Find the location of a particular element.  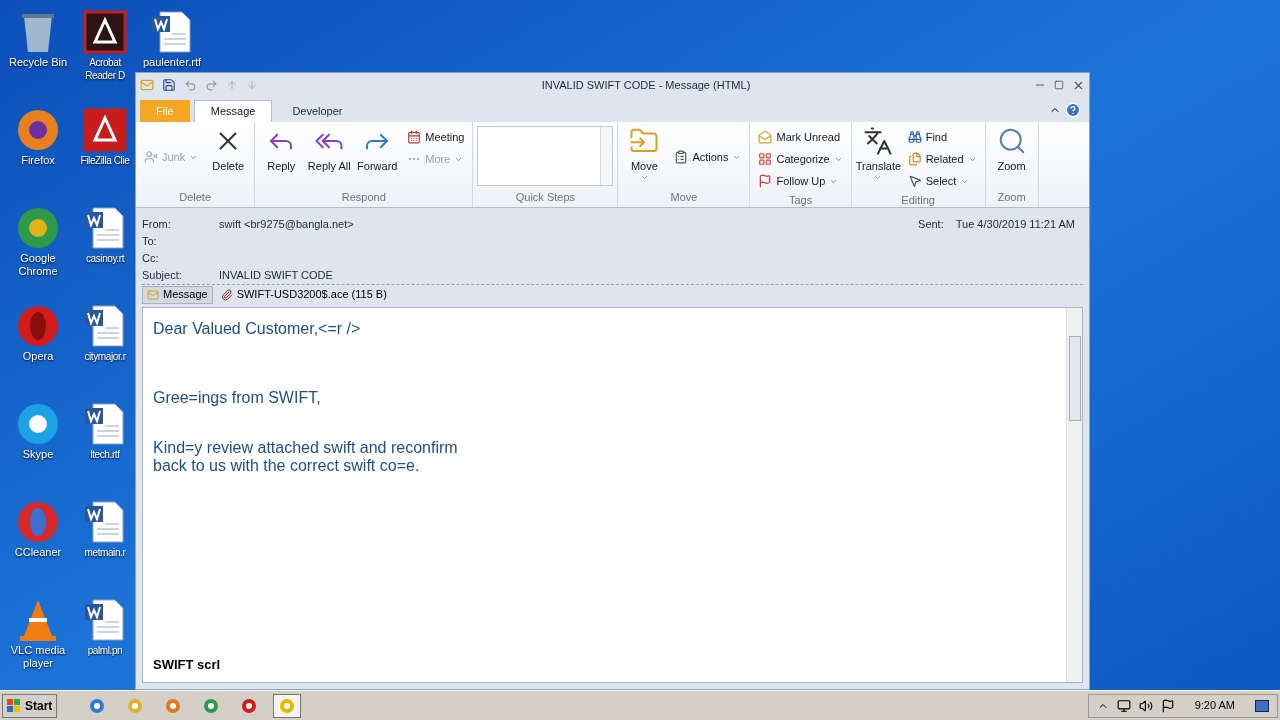

ribbon-large-button: Translate is located at coordinates (877, 154).